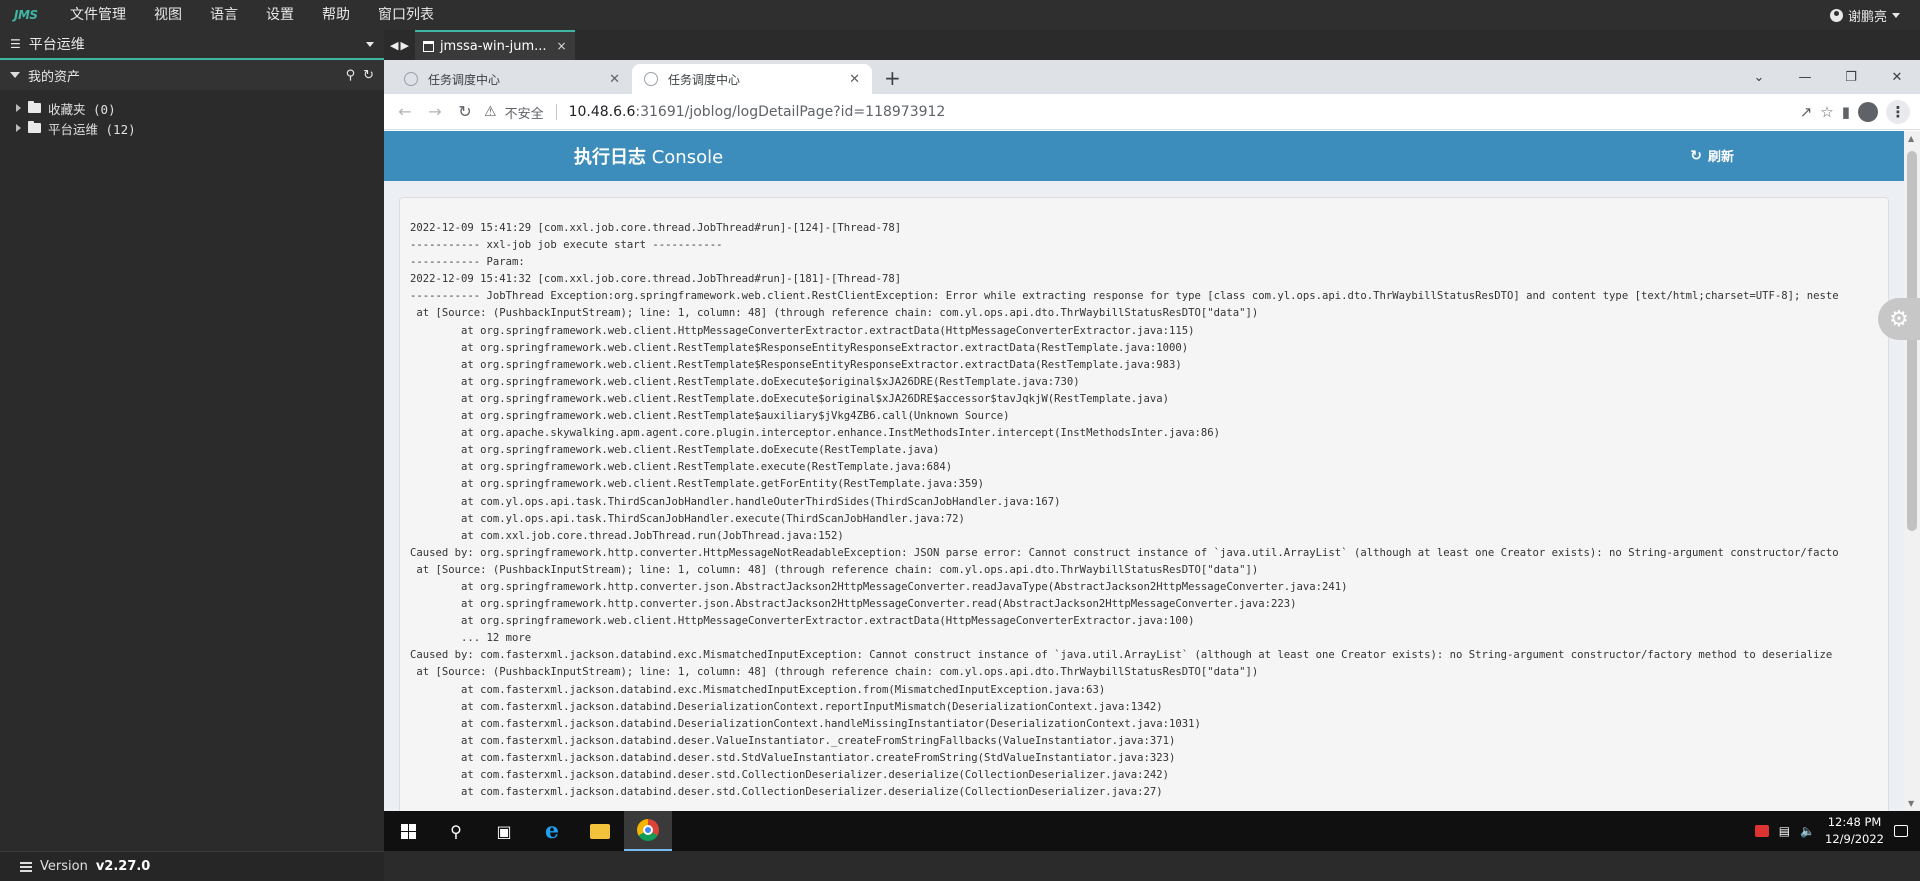 This screenshot has height=881, width=1920. Describe the element at coordinates (1854, 831) in the screenshot. I see `clock: 12:48 PM 12/9/2022` at that location.